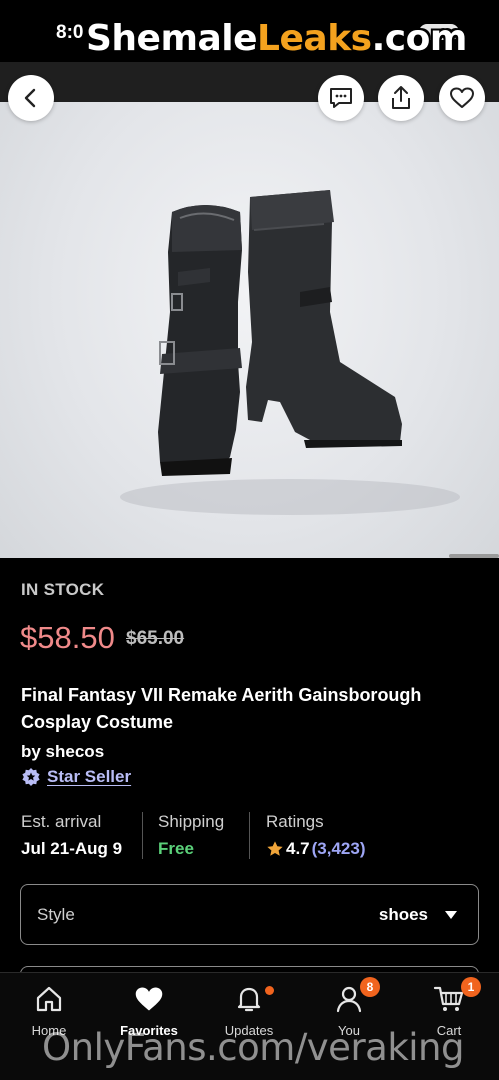 This screenshot has width=499, height=1080. Describe the element at coordinates (176, 848) in the screenshot. I see `shipping-value: Free` at that location.